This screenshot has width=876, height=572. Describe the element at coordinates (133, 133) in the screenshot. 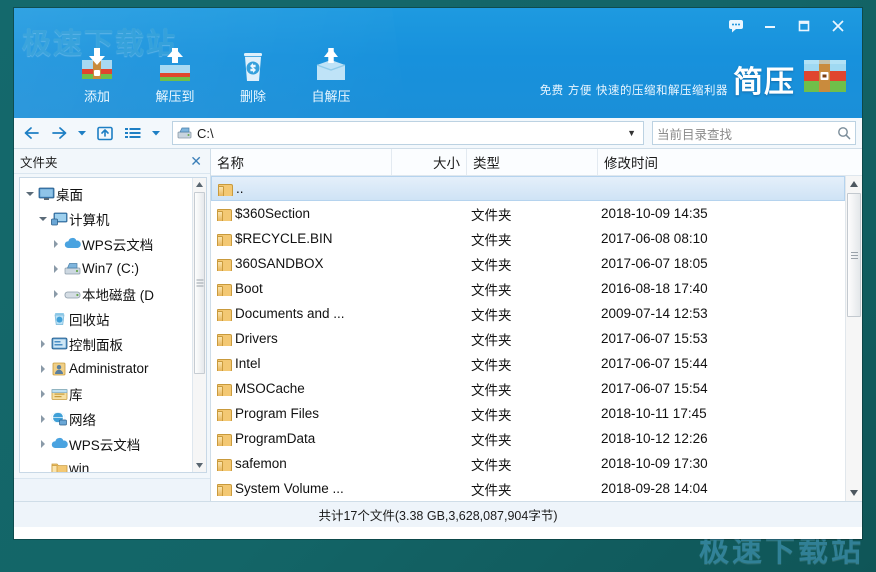

I see `view-mode-button` at that location.